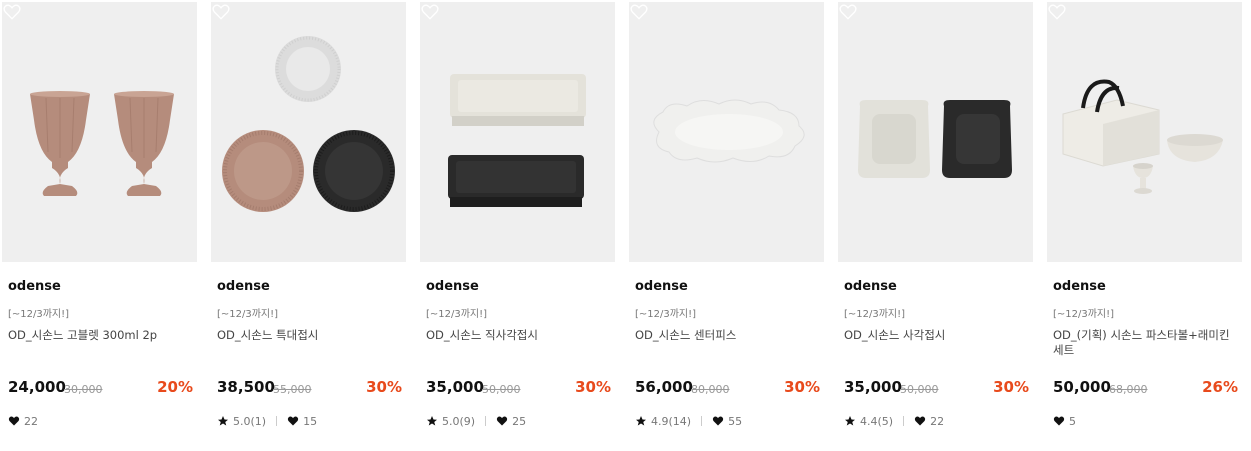  What do you see at coordinates (99, 335) in the screenshot?
I see `product-name: OD_시손느 고블렛 300ml 2p` at bounding box center [99, 335].